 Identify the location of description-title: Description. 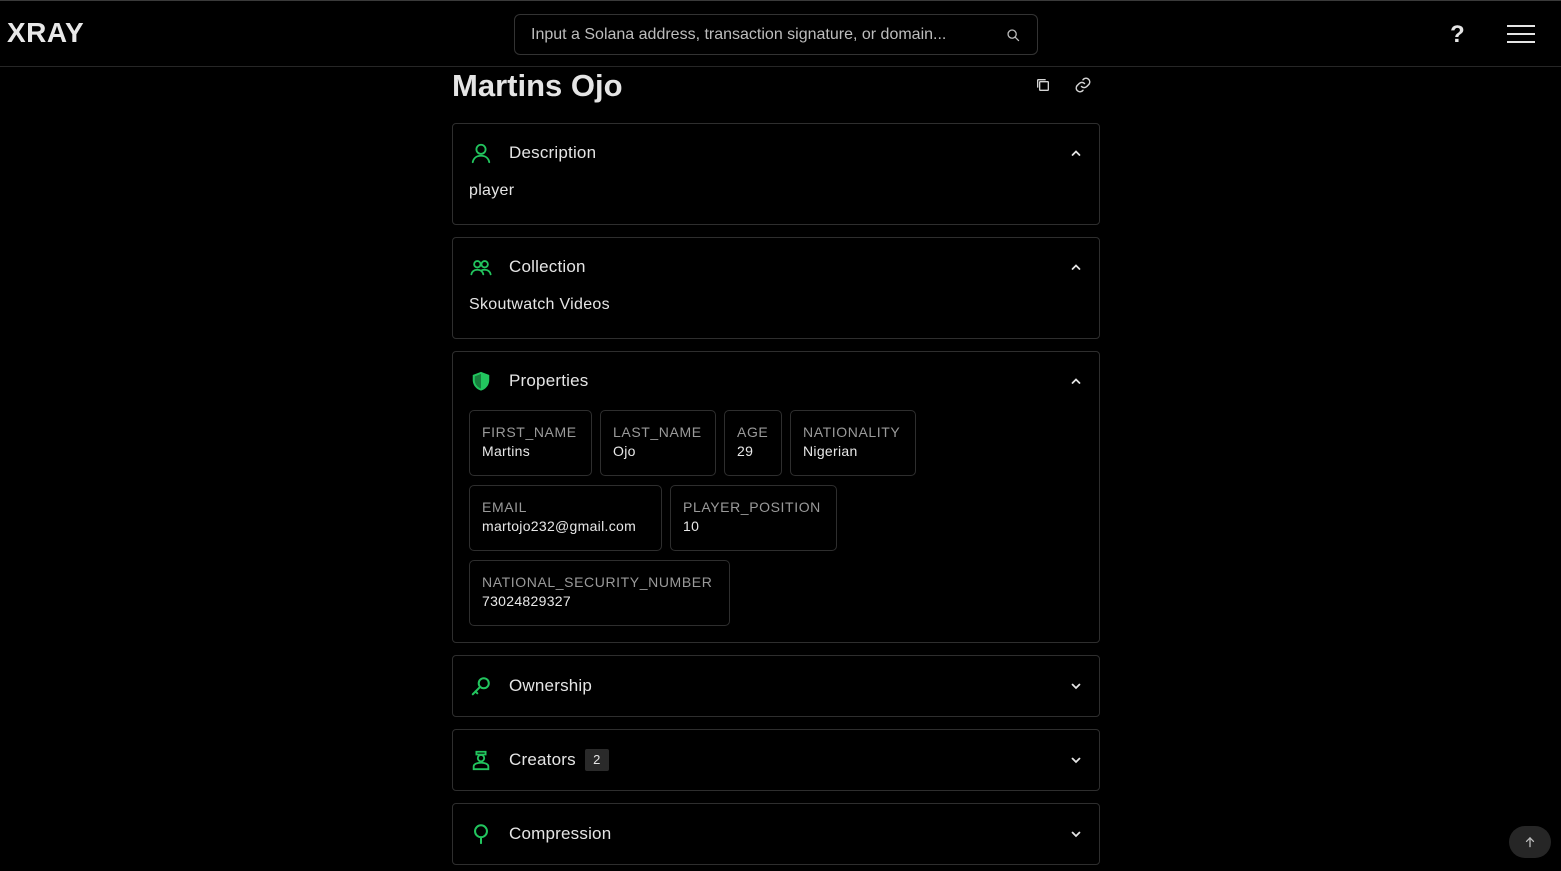
(553, 152).